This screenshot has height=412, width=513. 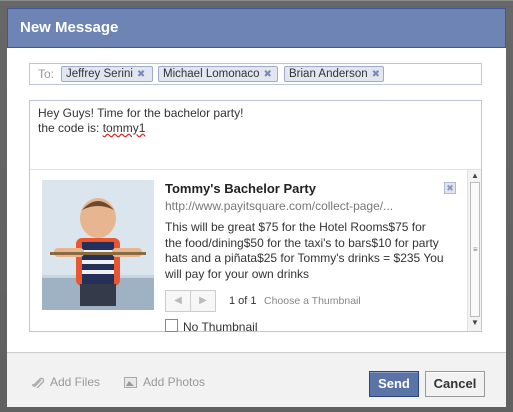 What do you see at coordinates (450, 188) in the screenshot?
I see `remove-attachment-icon: ✖` at bounding box center [450, 188].